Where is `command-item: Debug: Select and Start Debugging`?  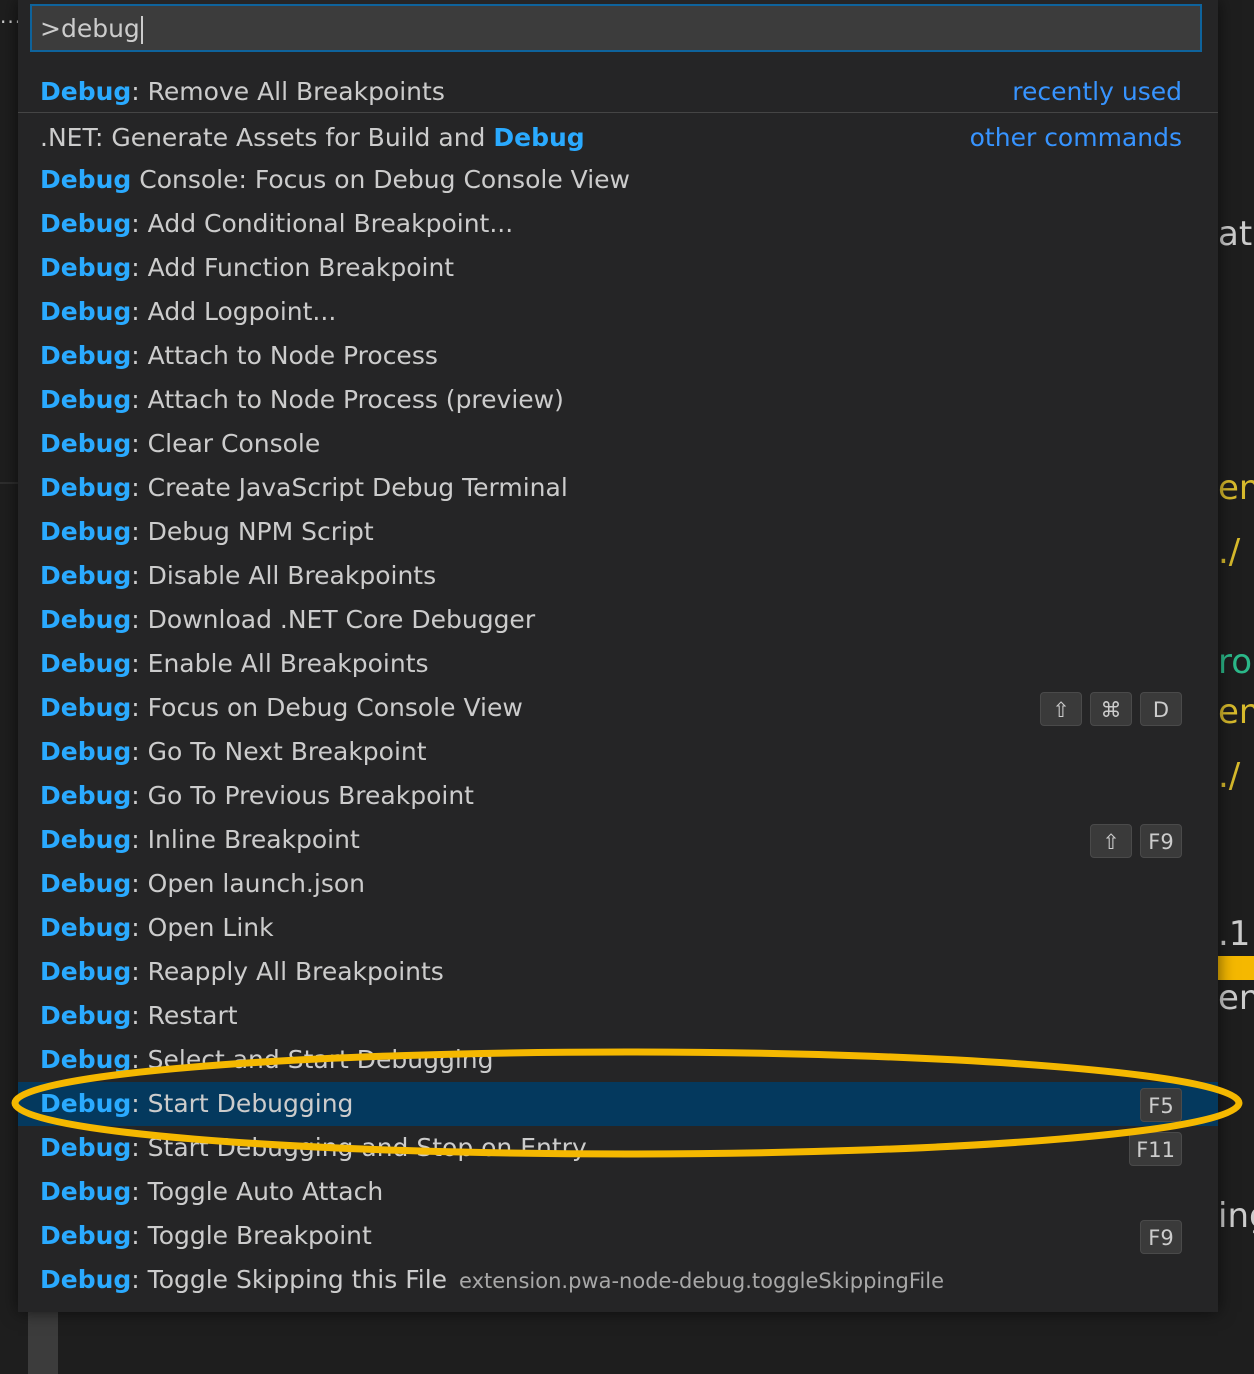
command-item: Debug: Select and Start Debugging is located at coordinates (618, 1060).